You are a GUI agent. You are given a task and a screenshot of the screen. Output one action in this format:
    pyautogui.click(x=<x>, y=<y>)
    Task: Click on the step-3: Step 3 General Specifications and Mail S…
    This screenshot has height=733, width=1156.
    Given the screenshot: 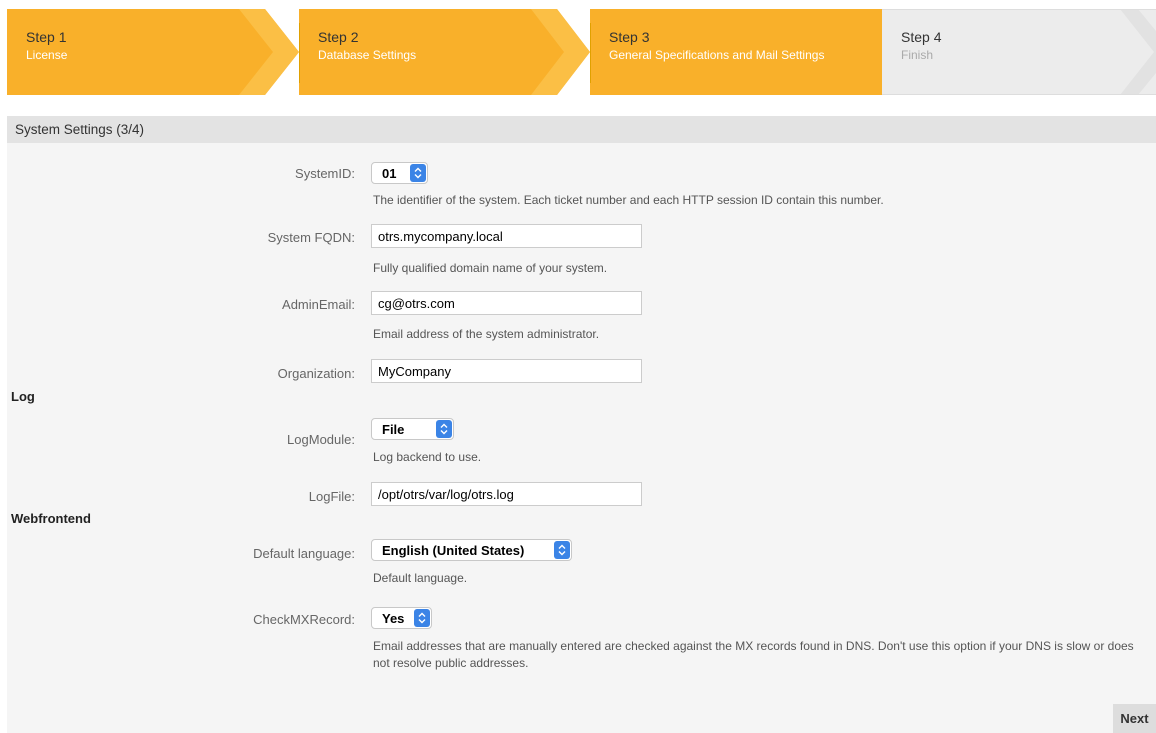 What is the action you would take?
    pyautogui.click(x=736, y=52)
    